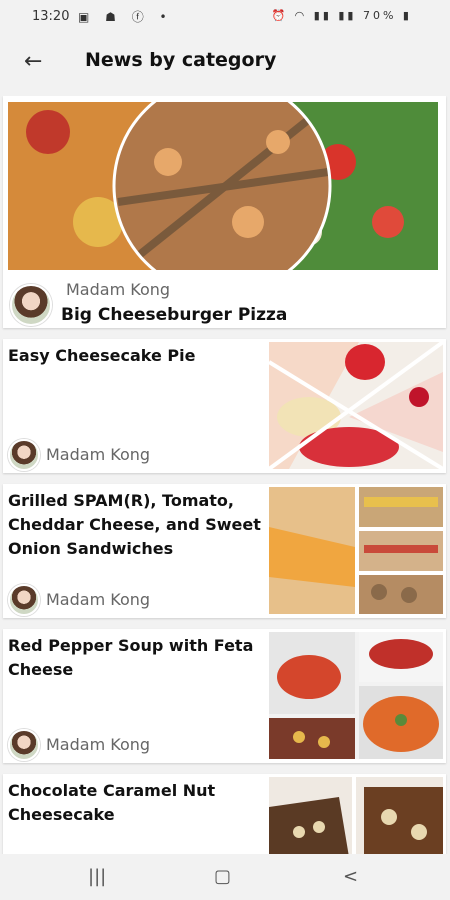  What do you see at coordinates (97, 876) in the screenshot?
I see `recents-button: |||` at bounding box center [97, 876].